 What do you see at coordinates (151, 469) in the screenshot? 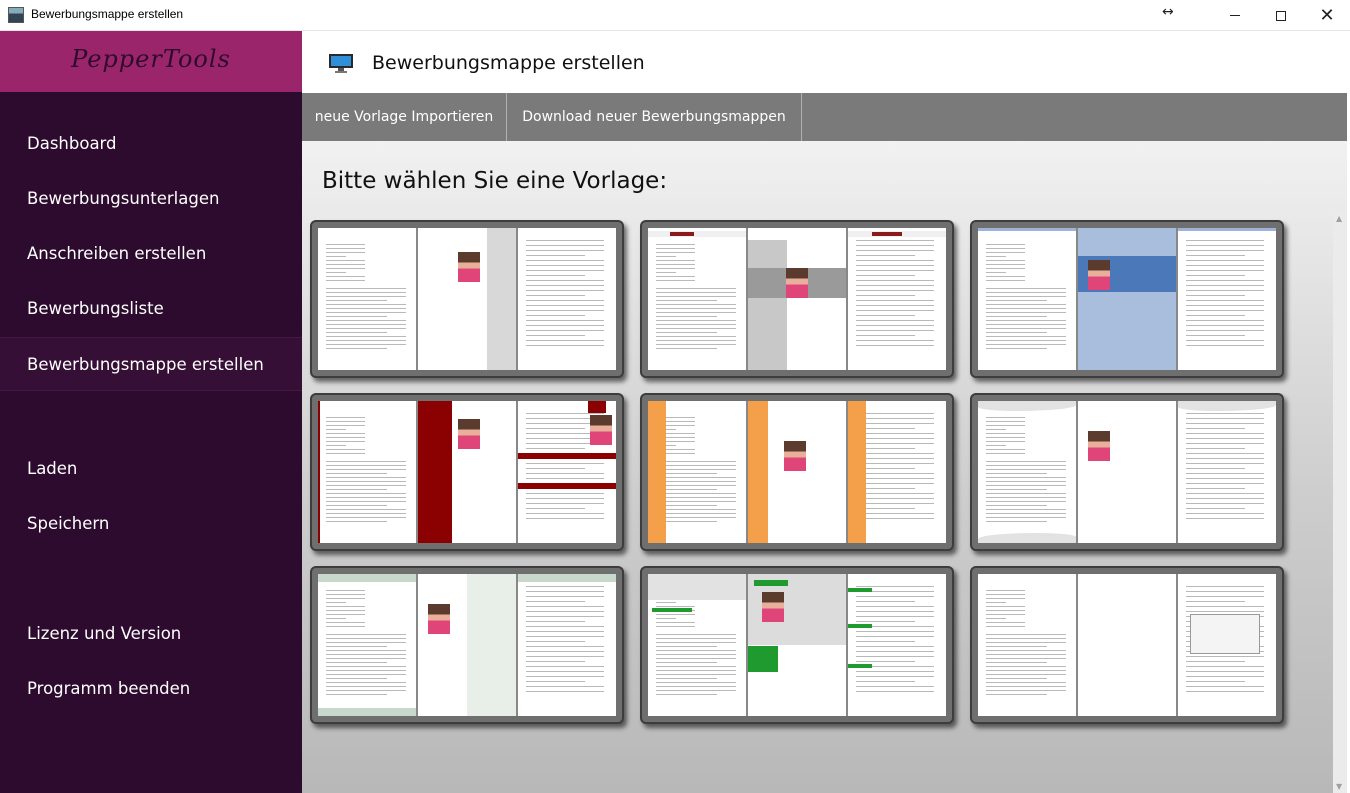
I see `sidebar-item-laden: Laden` at bounding box center [151, 469].